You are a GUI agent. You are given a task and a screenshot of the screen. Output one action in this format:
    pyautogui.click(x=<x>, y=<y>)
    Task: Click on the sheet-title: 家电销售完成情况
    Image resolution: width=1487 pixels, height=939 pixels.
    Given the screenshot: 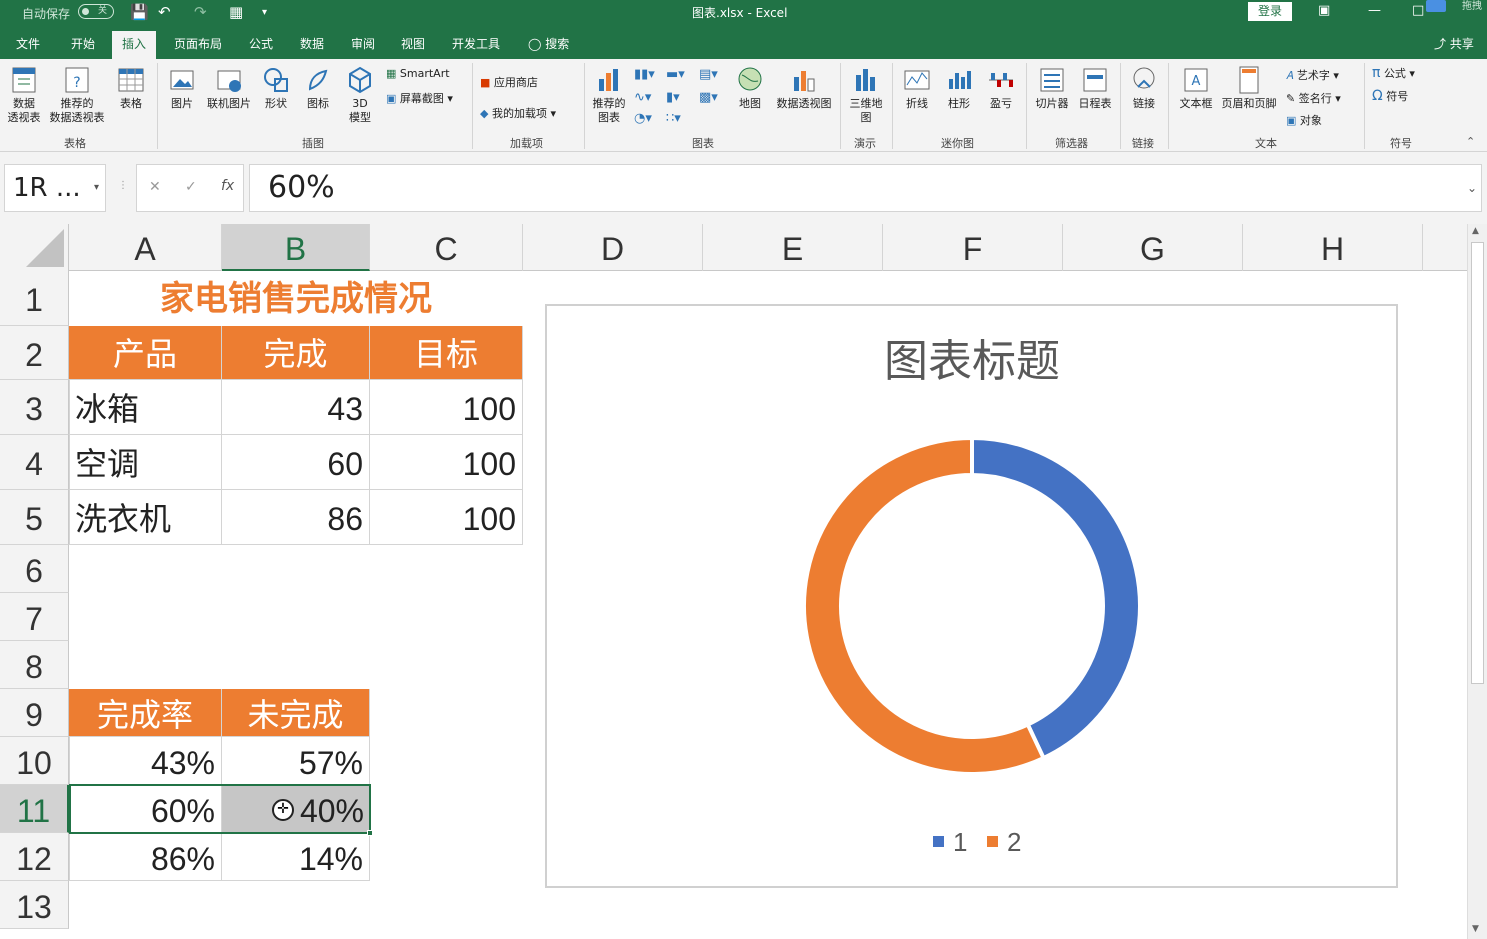 What is the action you would take?
    pyautogui.click(x=296, y=298)
    